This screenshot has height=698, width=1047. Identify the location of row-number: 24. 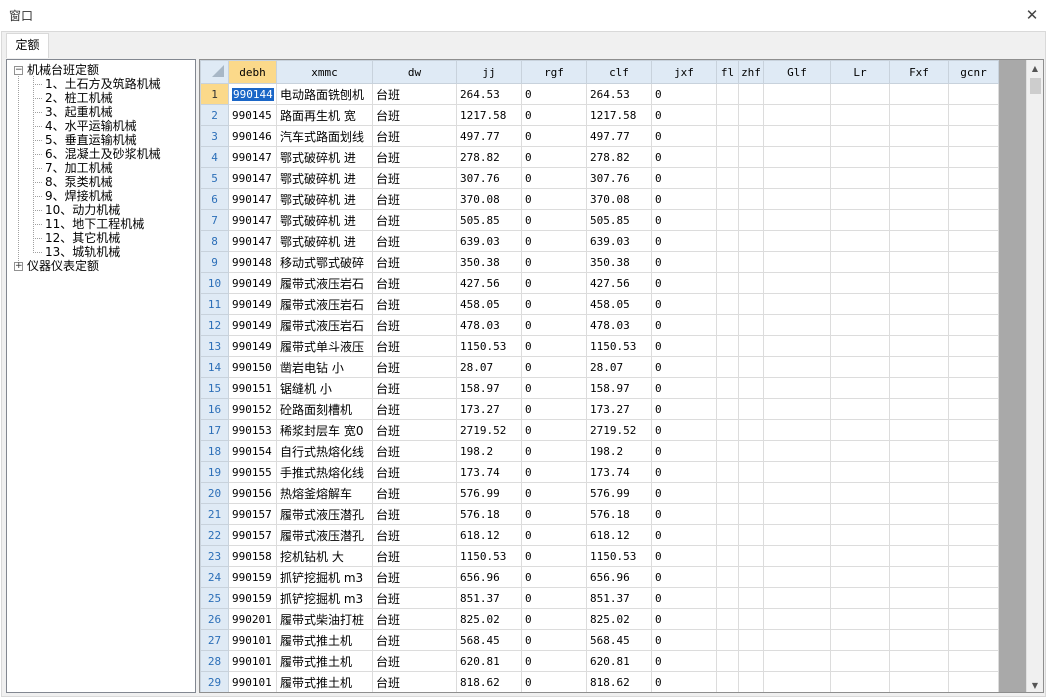
(214, 577).